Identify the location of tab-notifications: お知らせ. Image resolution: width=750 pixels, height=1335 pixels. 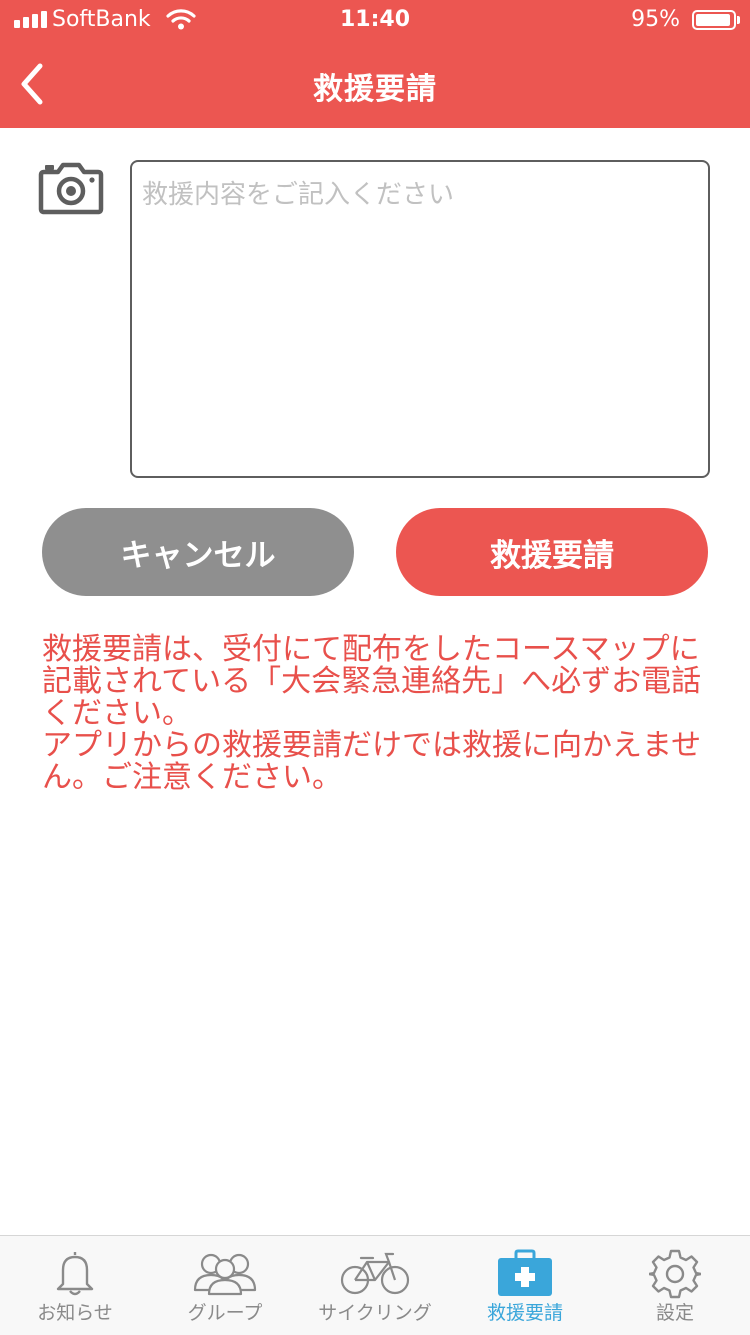
(75, 1285).